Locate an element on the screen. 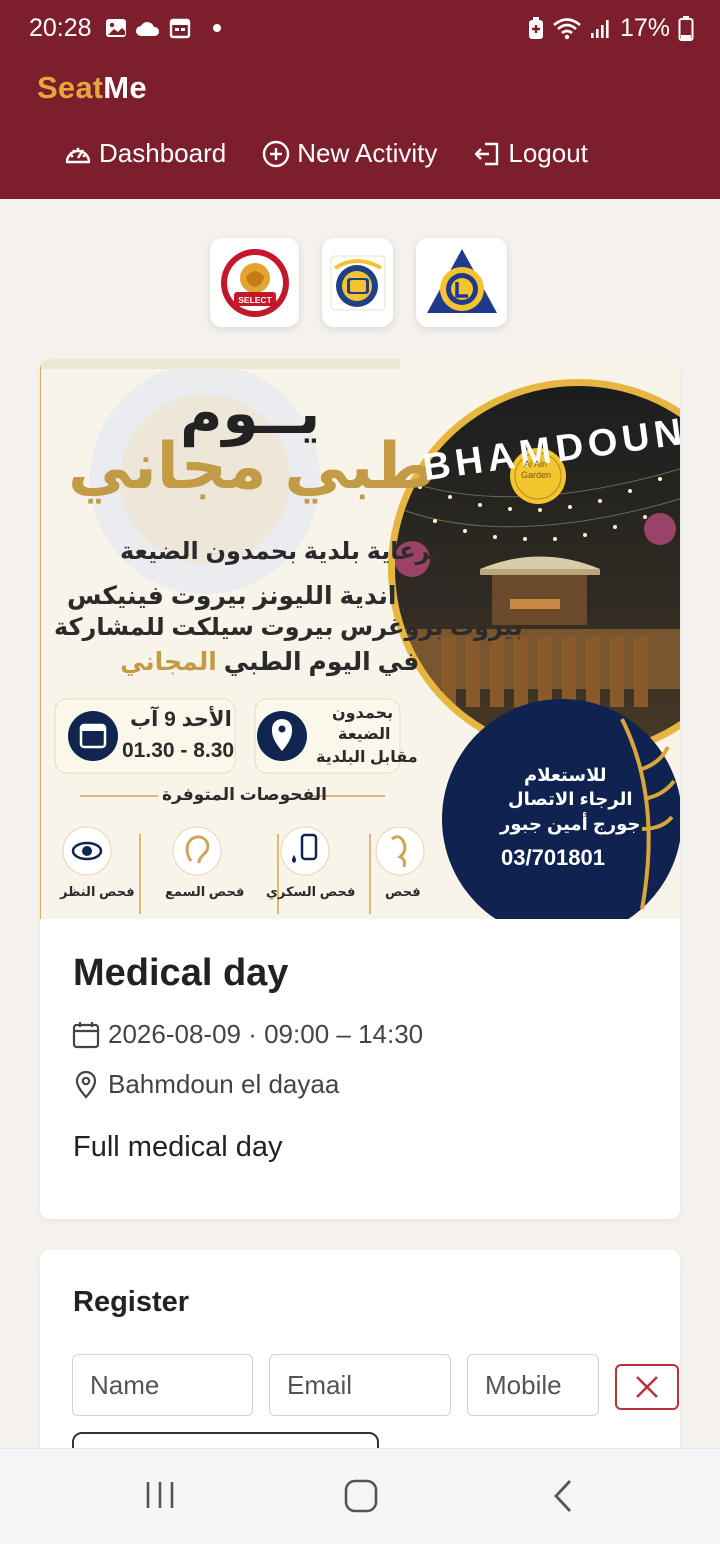 This screenshot has height=1544, width=720. poster-place-1: بحمدون is located at coordinates (363, 713).